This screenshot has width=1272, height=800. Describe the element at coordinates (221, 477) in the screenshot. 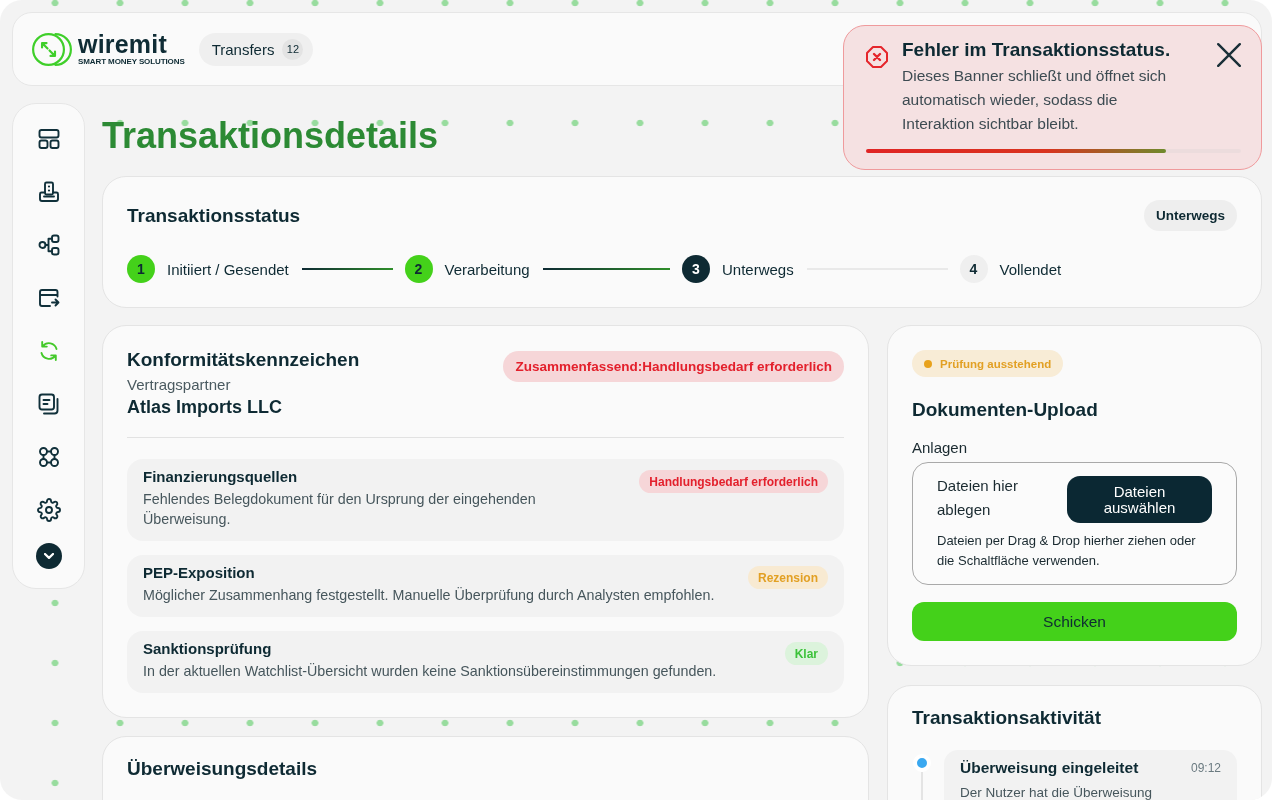

I see `check-title: Finanzierungsquellen` at that location.